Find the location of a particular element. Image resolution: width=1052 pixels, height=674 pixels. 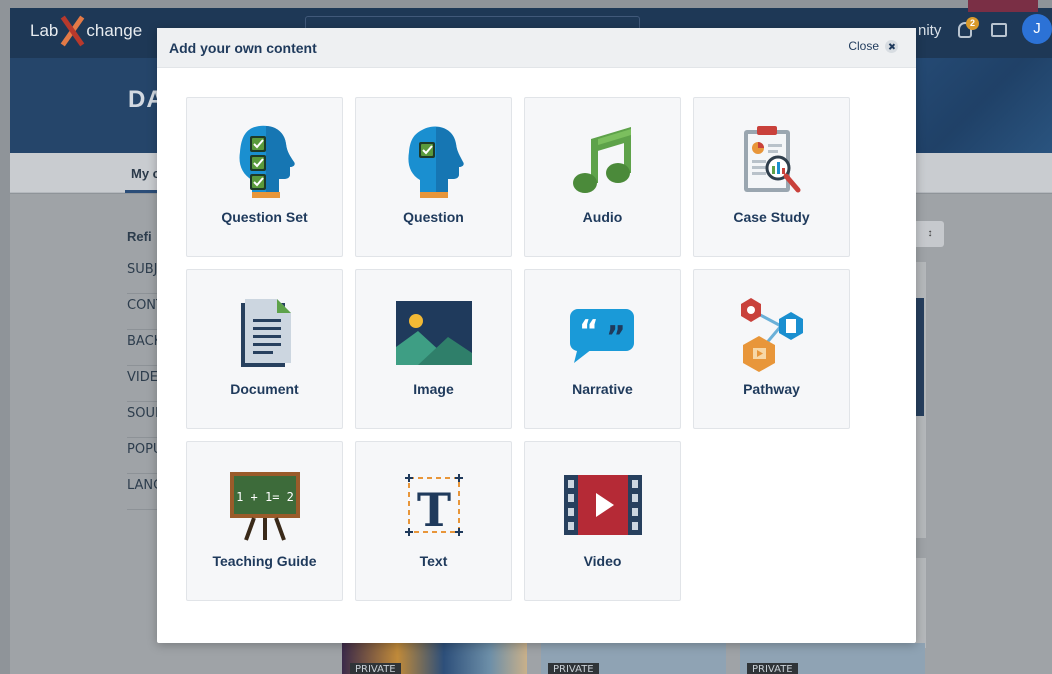

notification-badge: 2 is located at coordinates (972, 23).